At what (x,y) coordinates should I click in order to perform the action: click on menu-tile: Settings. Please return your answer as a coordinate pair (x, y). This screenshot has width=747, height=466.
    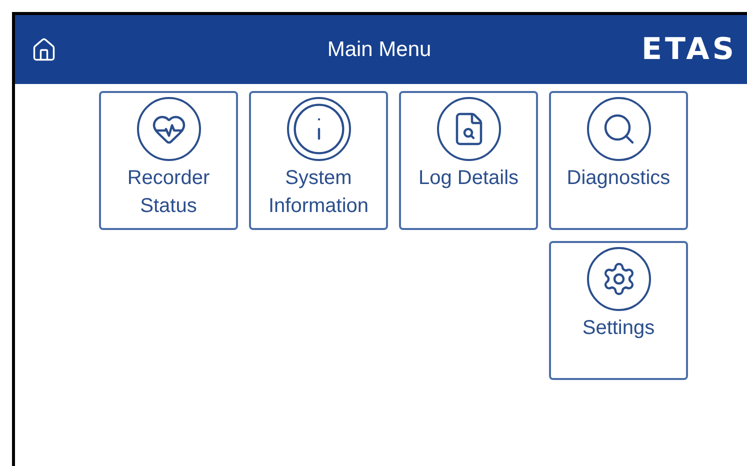
    Looking at the image, I should click on (618, 310).